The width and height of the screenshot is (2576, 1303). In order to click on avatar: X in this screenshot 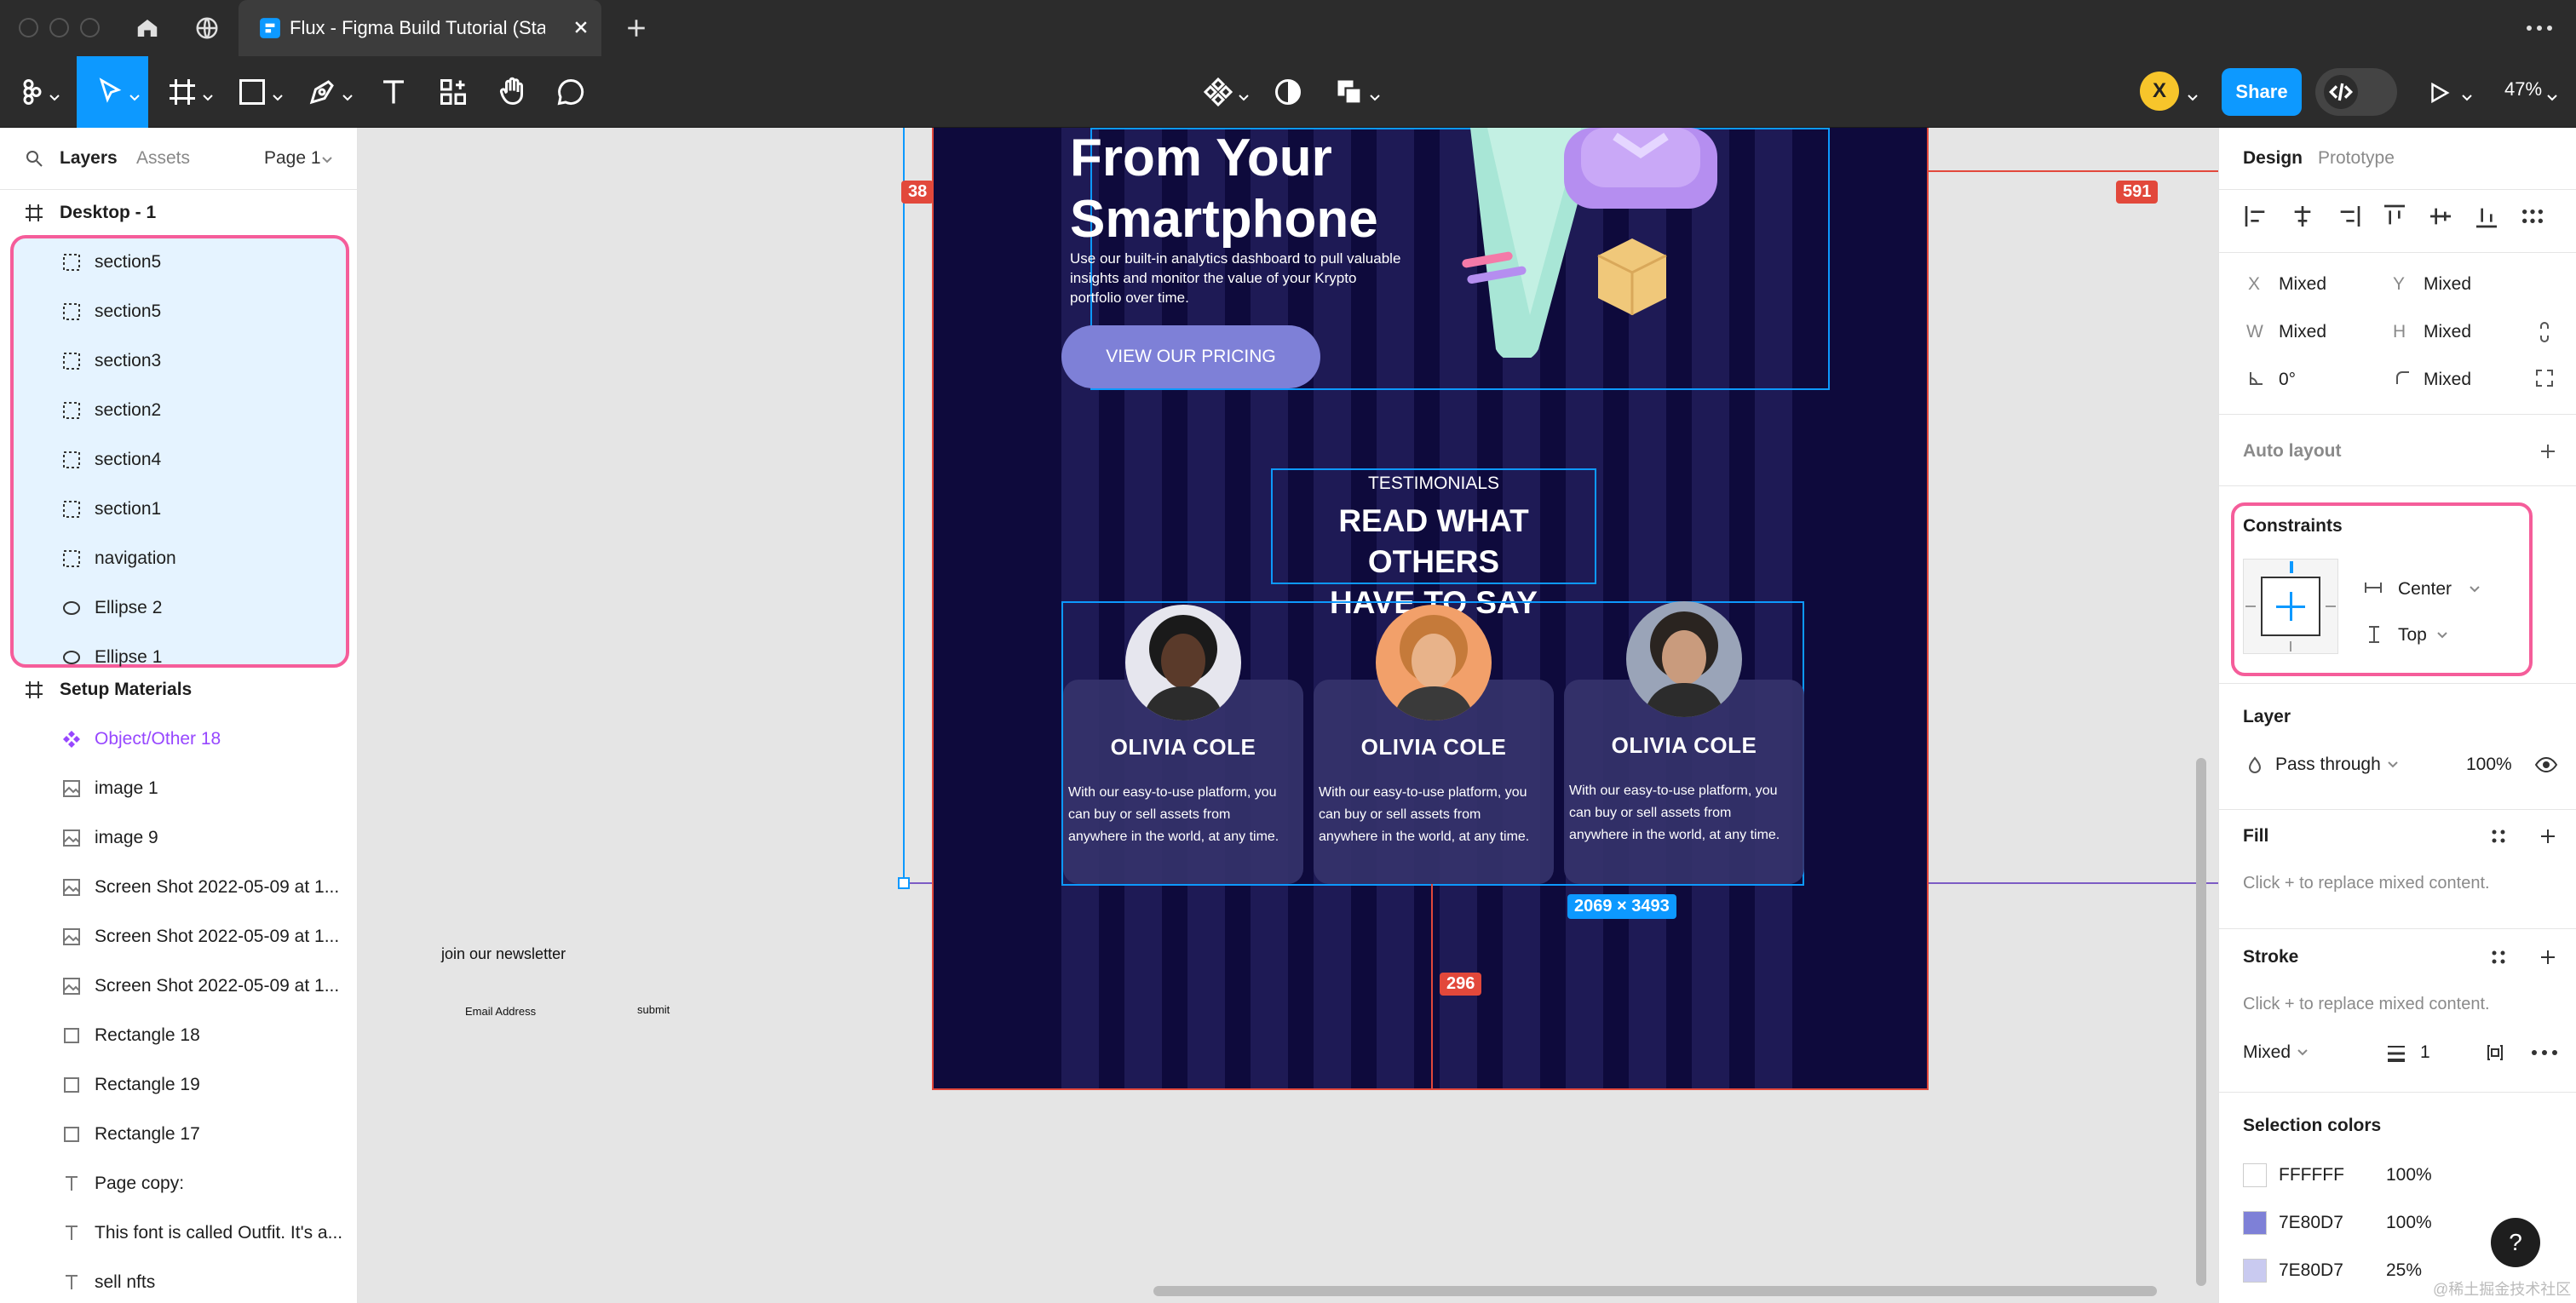, I will do `click(2159, 91)`.